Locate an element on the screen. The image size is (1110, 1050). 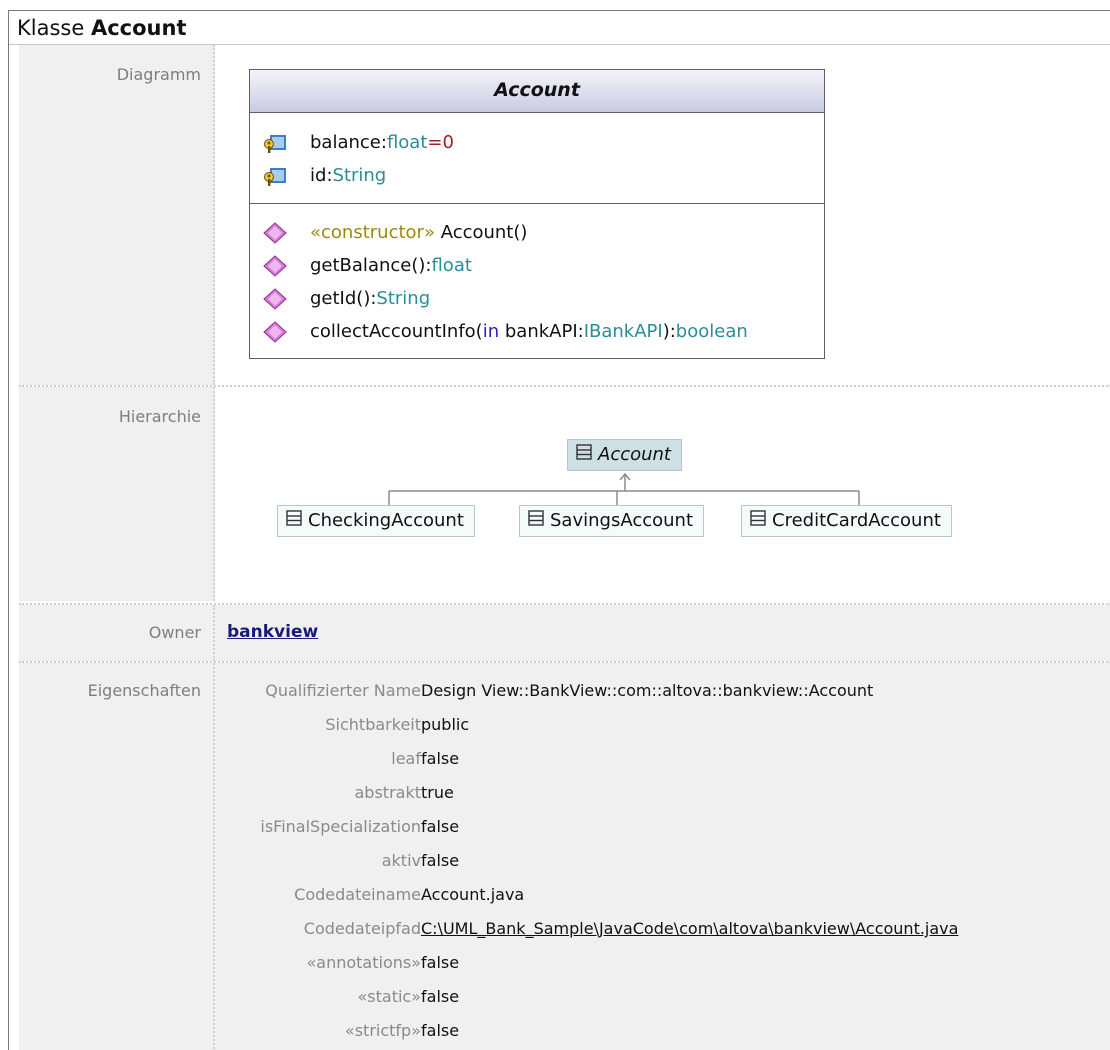
hierarchy-base-name: Account is located at coordinates (634, 454).